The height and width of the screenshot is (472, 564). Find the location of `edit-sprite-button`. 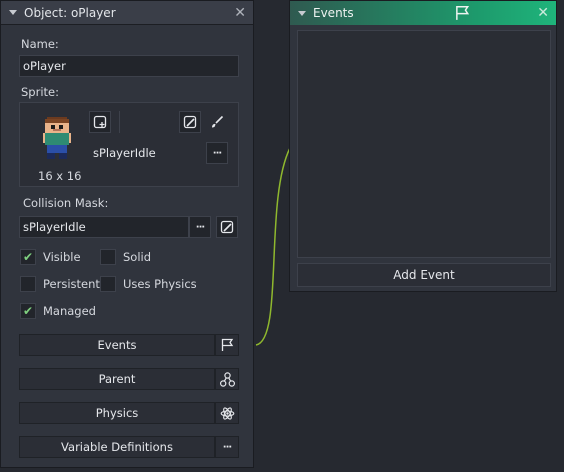

edit-sprite-button is located at coordinates (190, 122).